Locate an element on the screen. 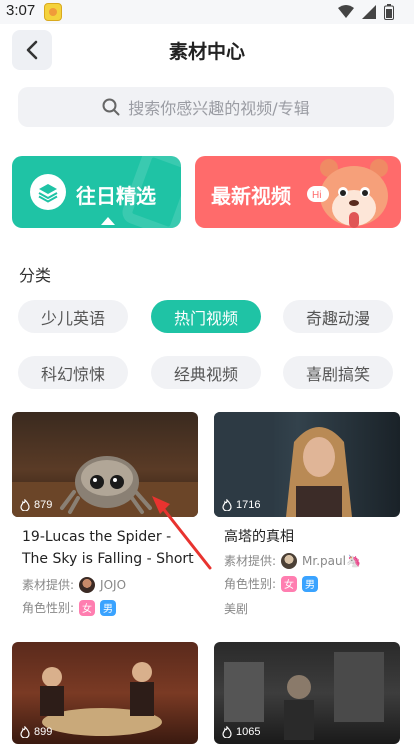  app-notification-icon is located at coordinates (53, 12).